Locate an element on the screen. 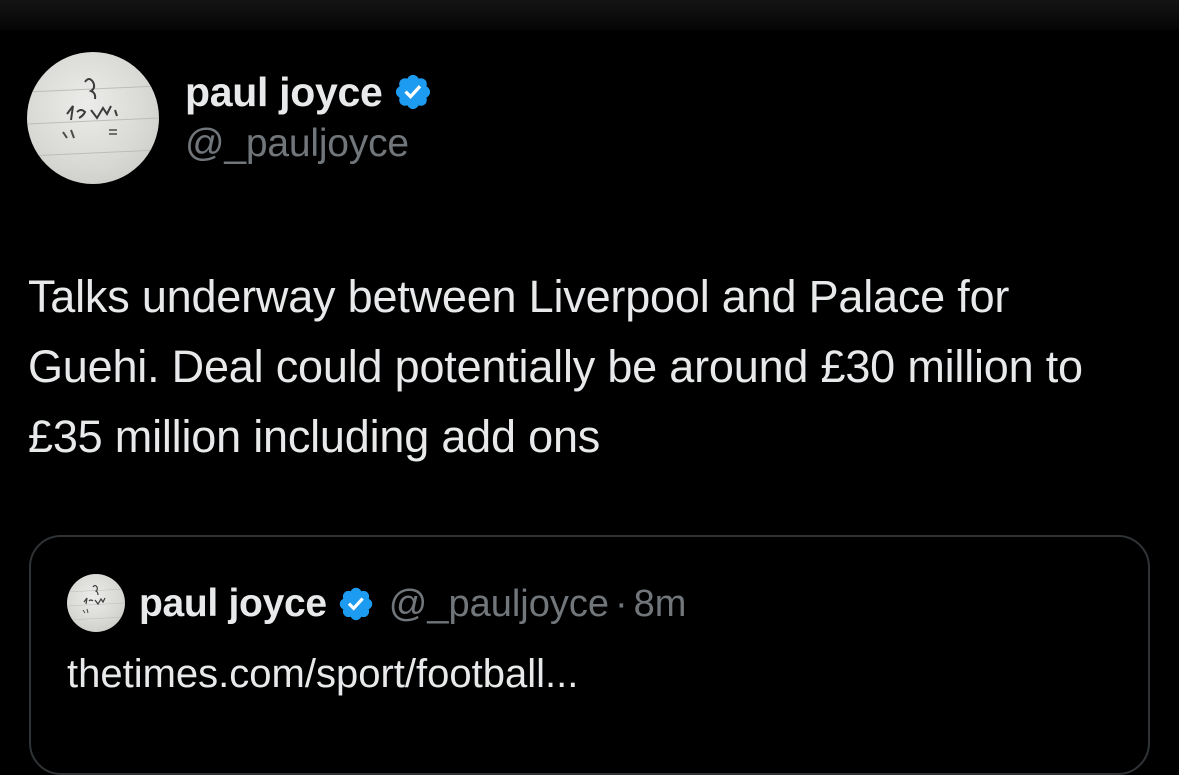 This screenshot has width=1179, height=775. quoted-author-handle: @_pauljoyce is located at coordinates (499, 604).